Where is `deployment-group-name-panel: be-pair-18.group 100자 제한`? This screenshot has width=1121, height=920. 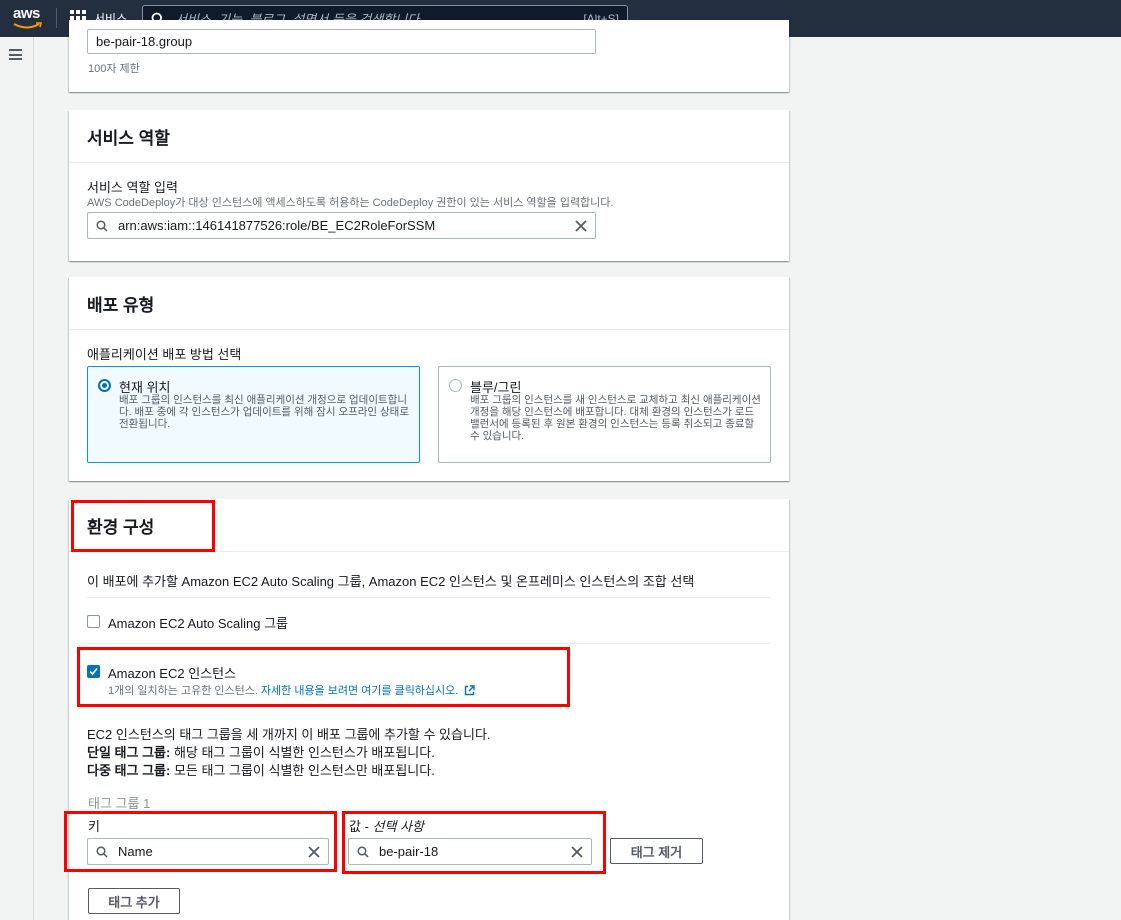
deployment-group-name-panel: be-pair-18.group 100자 제한 is located at coordinates (429, 56).